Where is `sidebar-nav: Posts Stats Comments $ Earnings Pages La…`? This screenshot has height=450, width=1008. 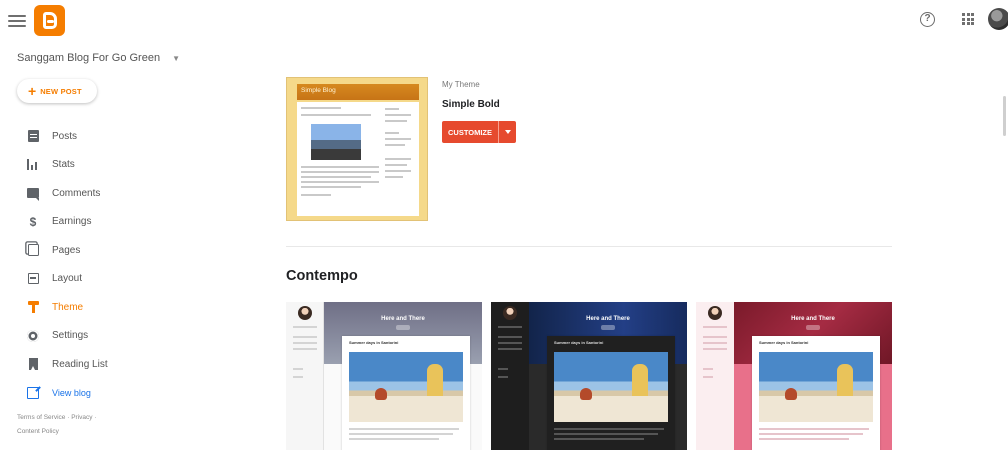
sidebar-nav: Posts Stats Comments $ Earnings Pages La… is located at coordinates (90, 264).